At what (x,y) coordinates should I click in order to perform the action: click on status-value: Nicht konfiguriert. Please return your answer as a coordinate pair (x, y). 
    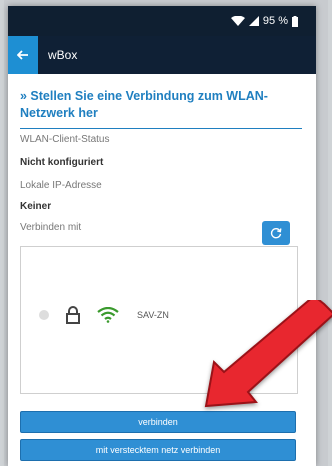
    Looking at the image, I should click on (62, 162).